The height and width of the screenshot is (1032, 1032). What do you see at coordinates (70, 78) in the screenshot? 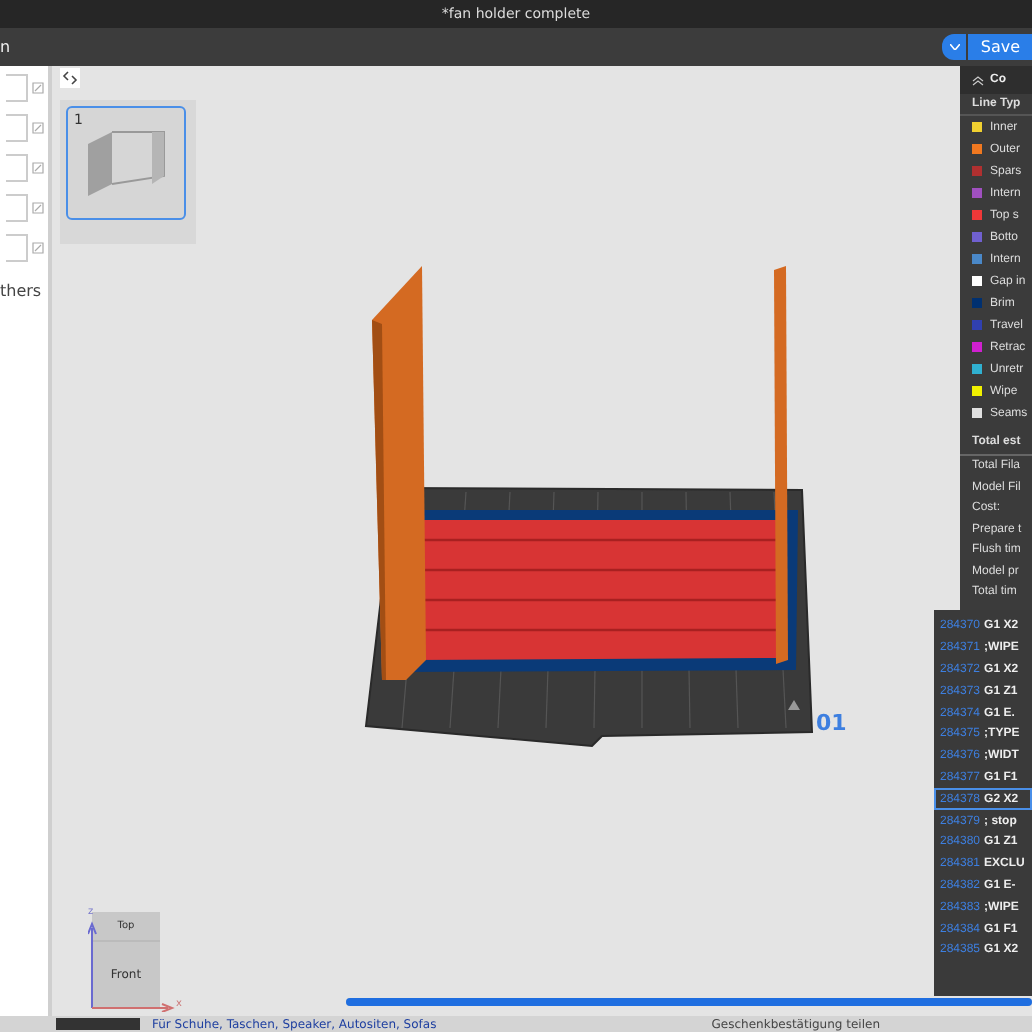
I see `collapse-icon` at bounding box center [70, 78].